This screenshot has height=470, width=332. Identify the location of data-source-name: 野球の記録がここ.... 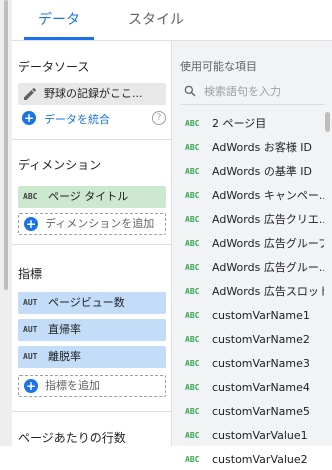
(93, 93).